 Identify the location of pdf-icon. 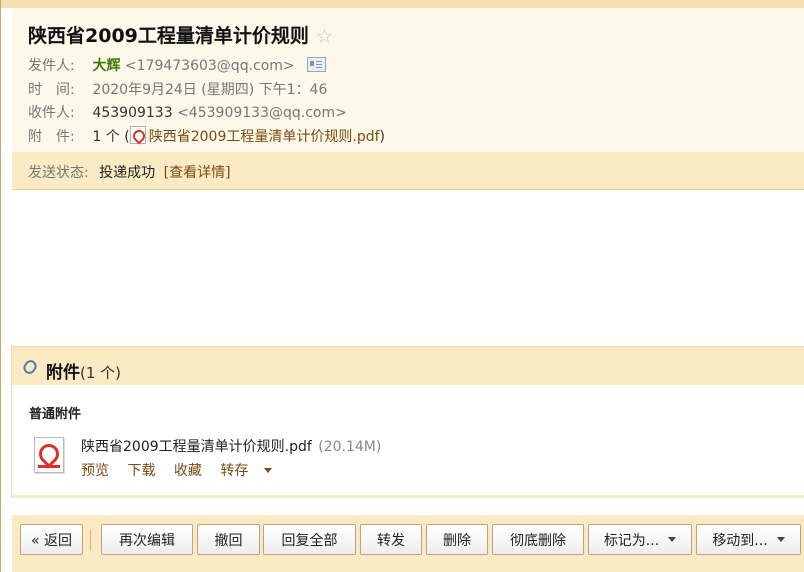
(137, 135).